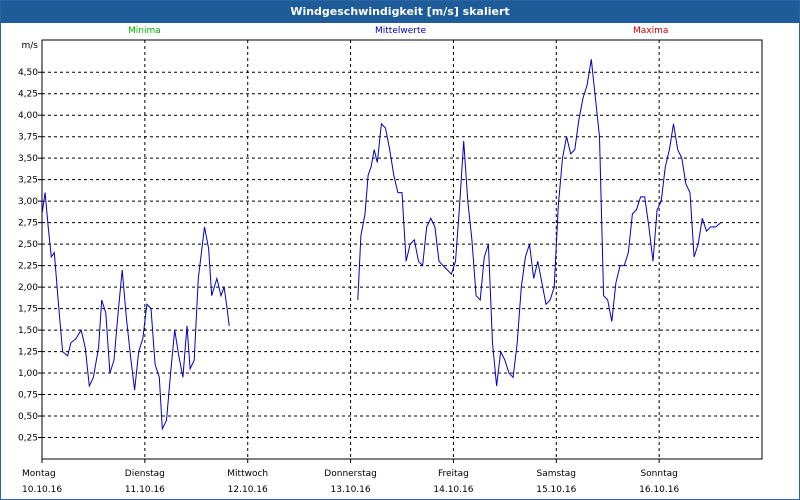  What do you see at coordinates (28, 116) in the screenshot?
I see `y-tick-label: 4,00` at bounding box center [28, 116].